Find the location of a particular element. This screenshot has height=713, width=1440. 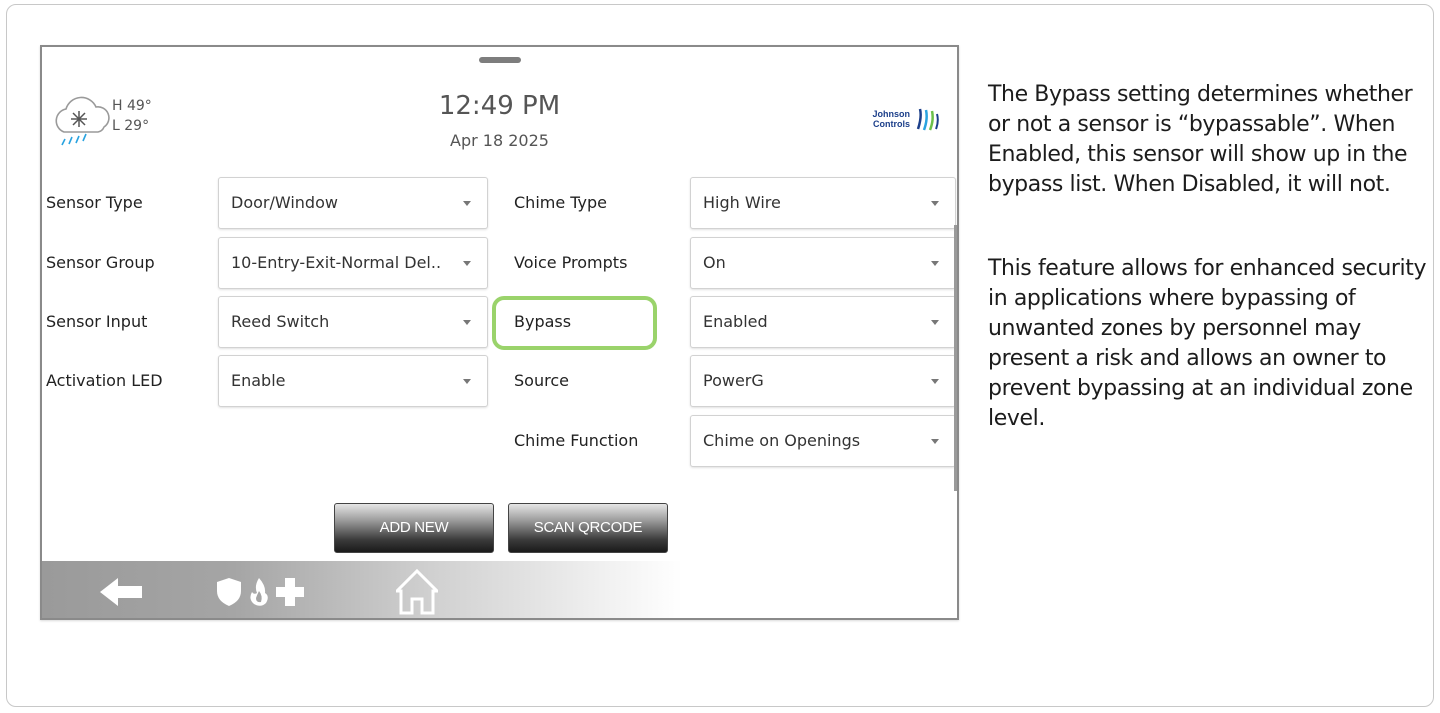

select-chime-function-value: Chime on Openings is located at coordinates (782, 440).